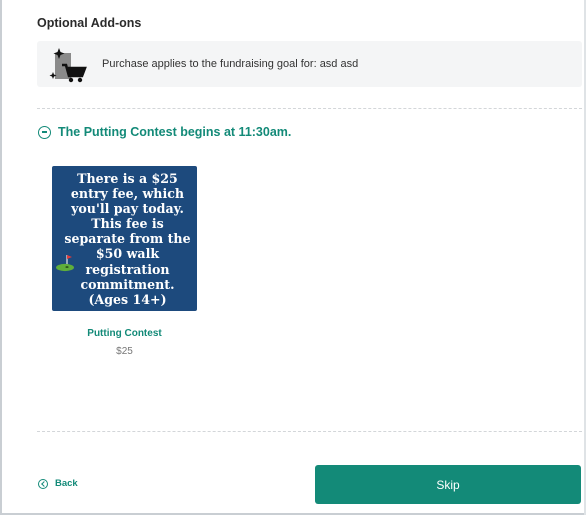 The width and height of the screenshot is (586, 515). I want to click on section-title: Optional Add-ons, so click(89, 23).